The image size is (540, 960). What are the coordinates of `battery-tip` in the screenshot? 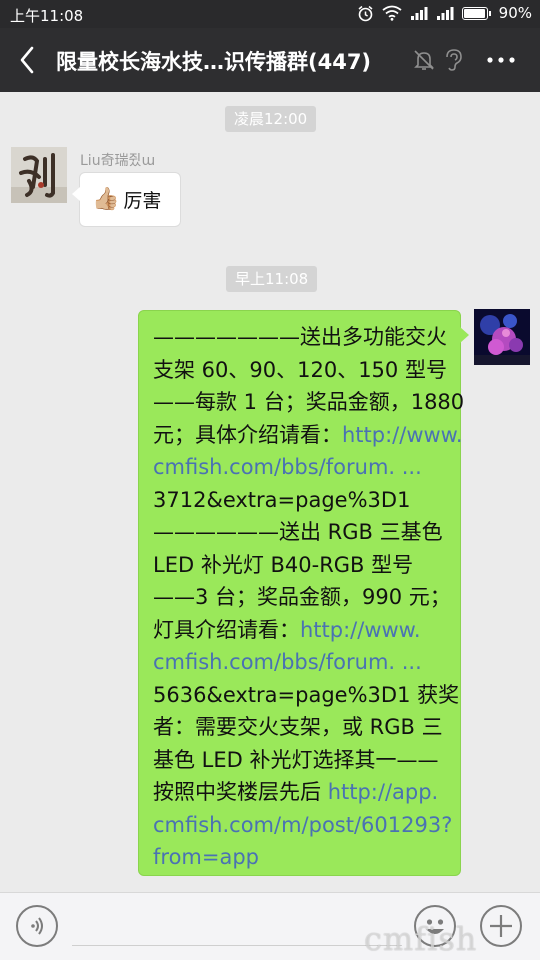 It's located at (489, 13).